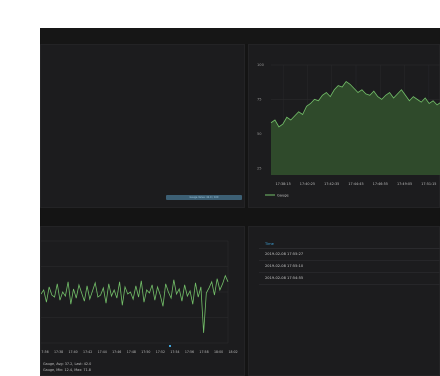 Image resolution: width=440 pixels, height=376 pixels. I want to click on x-tick-label: 17:49:05, so click(404, 184).